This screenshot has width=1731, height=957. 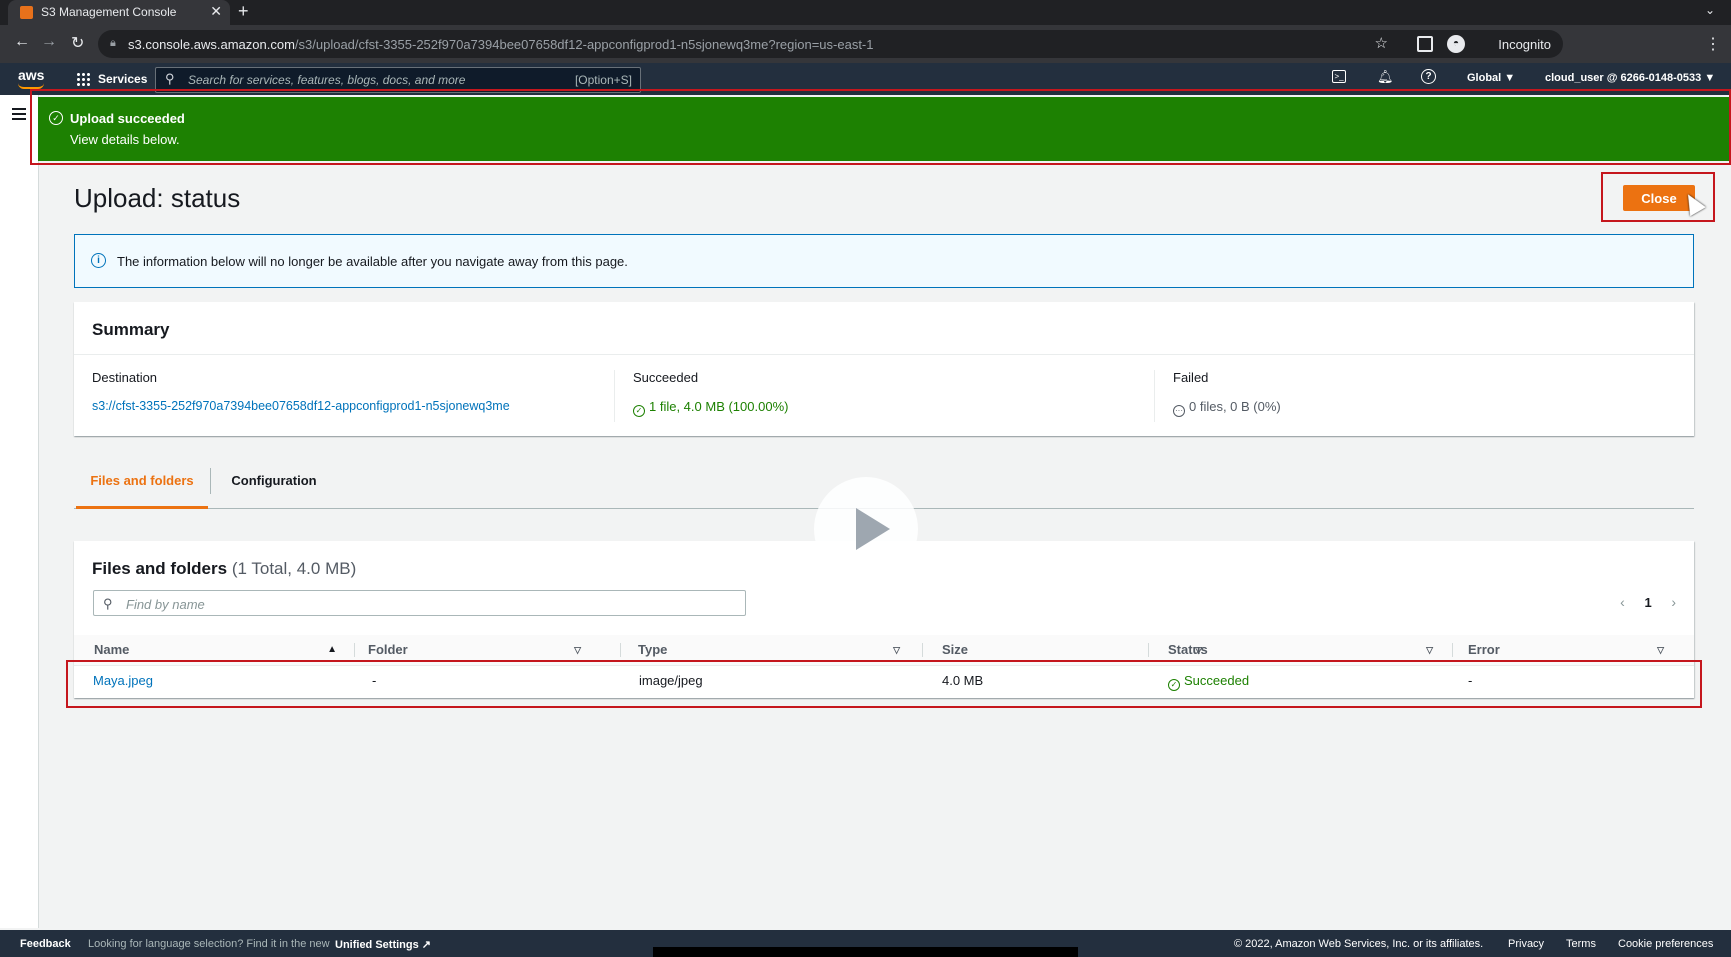 I want to click on left-navigation-rail, so click(x=19, y=511).